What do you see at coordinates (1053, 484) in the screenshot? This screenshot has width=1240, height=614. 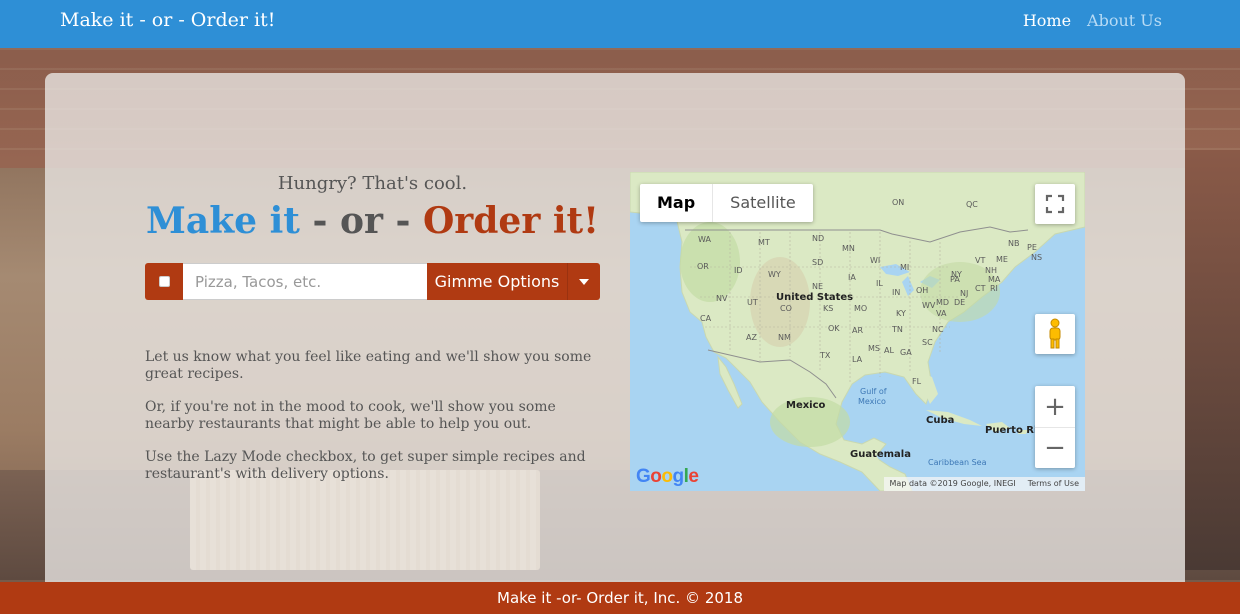 I see `terms-of-use-link: Terms of Use` at bounding box center [1053, 484].